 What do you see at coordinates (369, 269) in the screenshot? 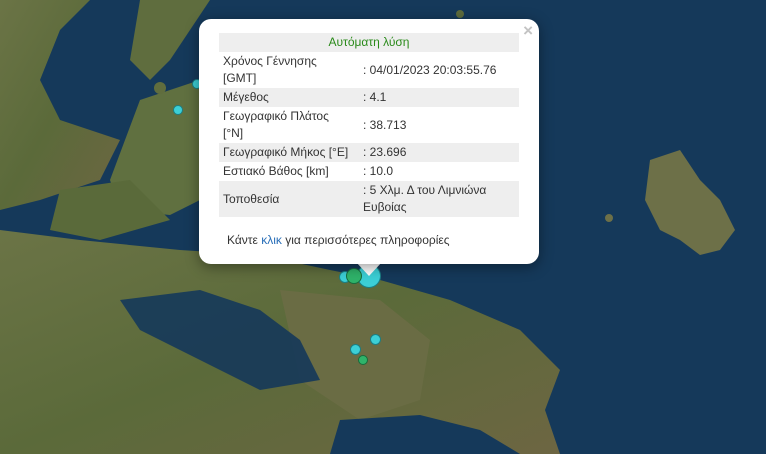
I see `popup-tip` at bounding box center [369, 269].